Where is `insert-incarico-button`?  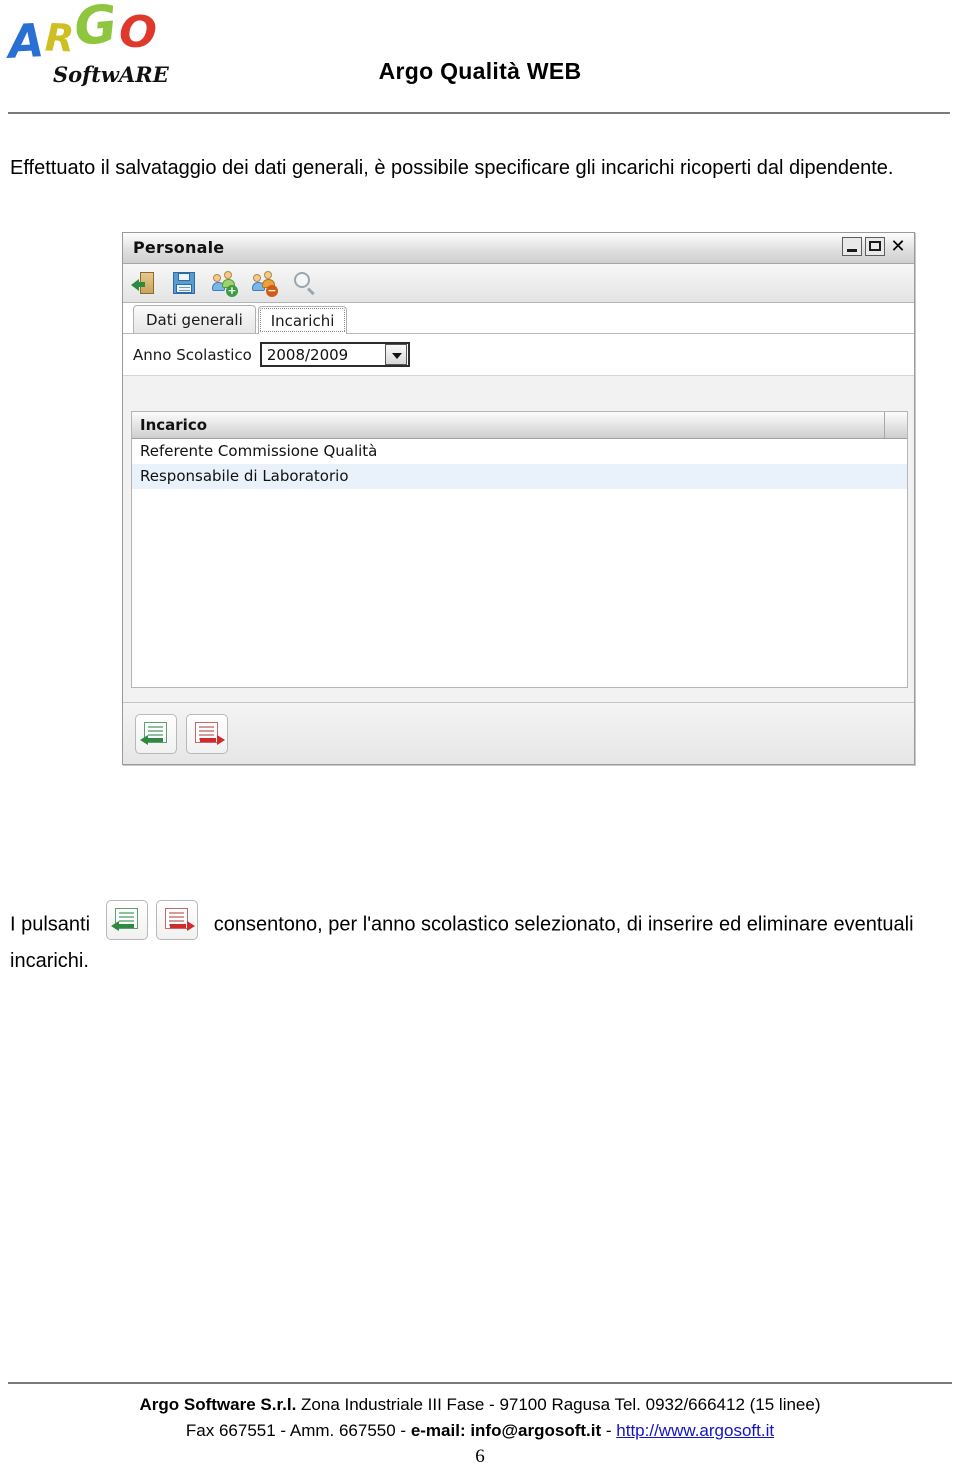 insert-incarico-button is located at coordinates (156, 733).